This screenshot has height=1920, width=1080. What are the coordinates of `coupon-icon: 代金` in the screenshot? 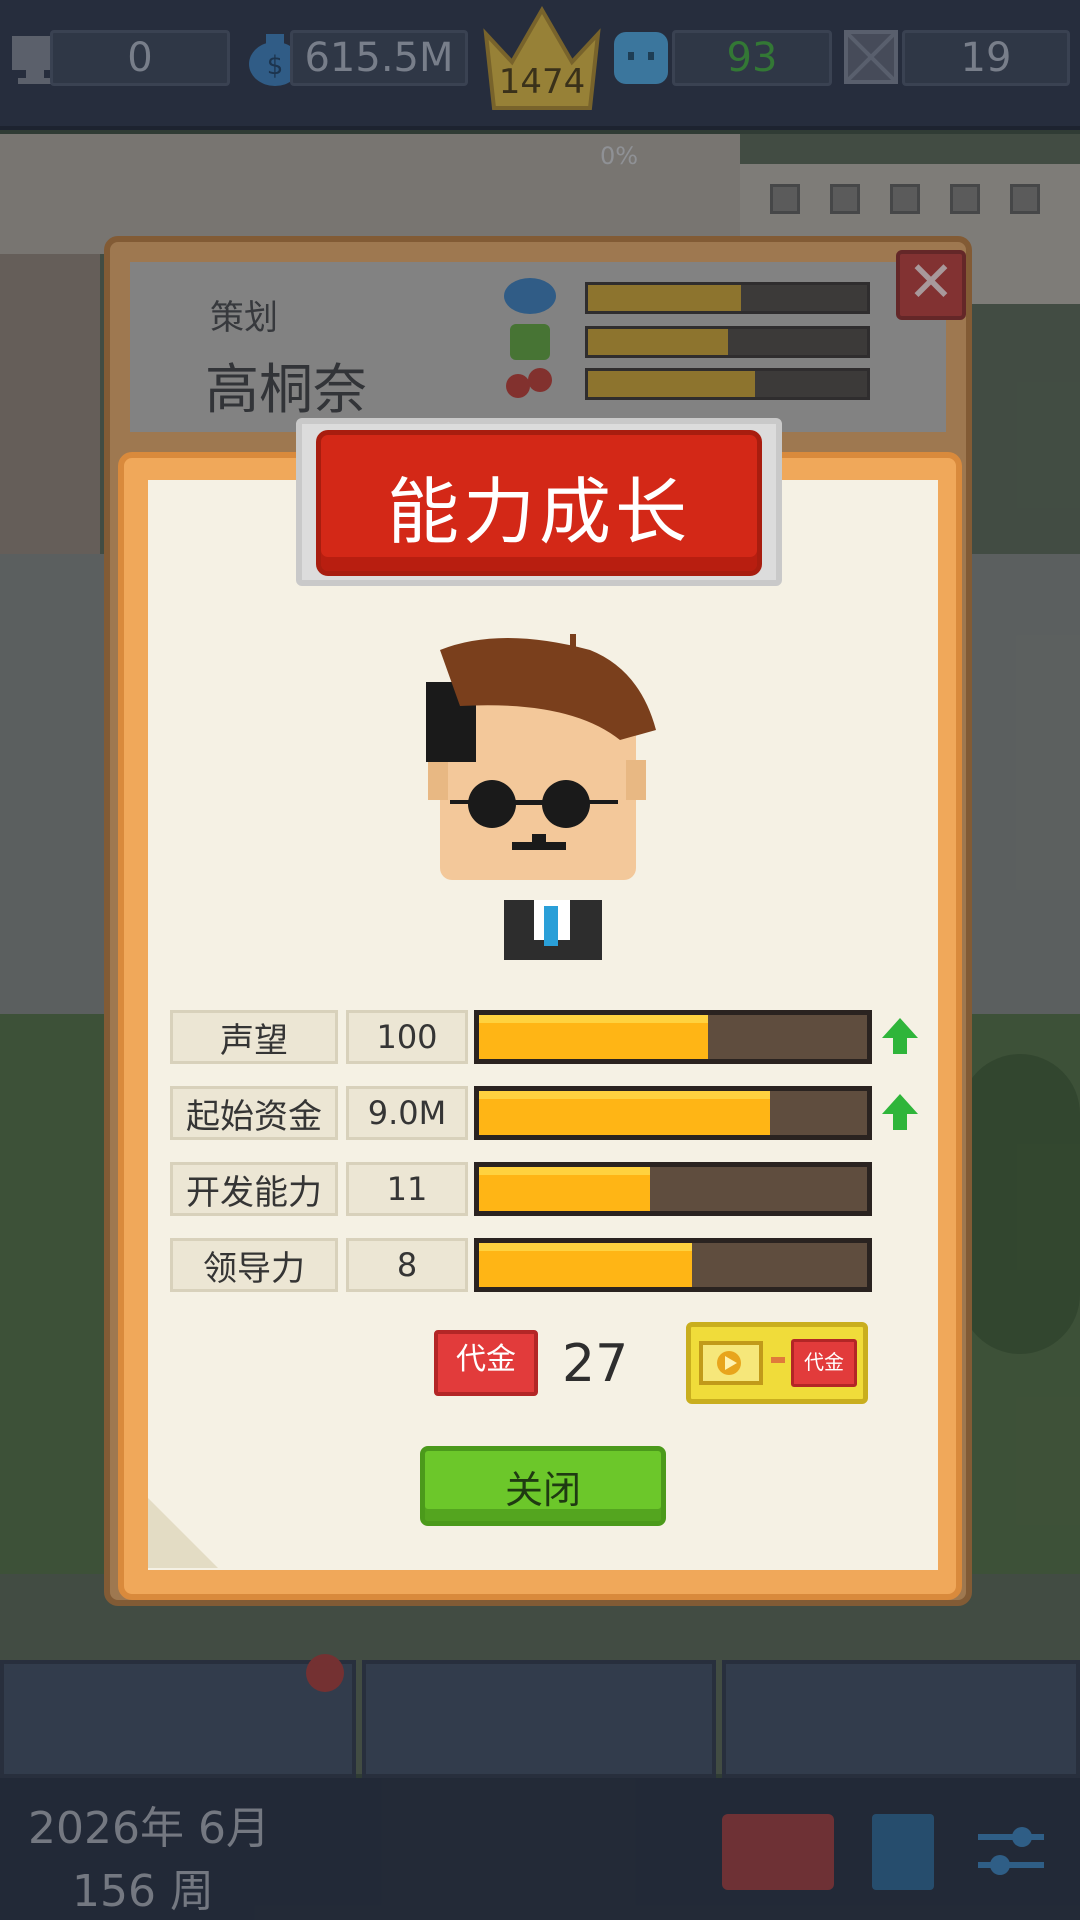 It's located at (486, 1363).